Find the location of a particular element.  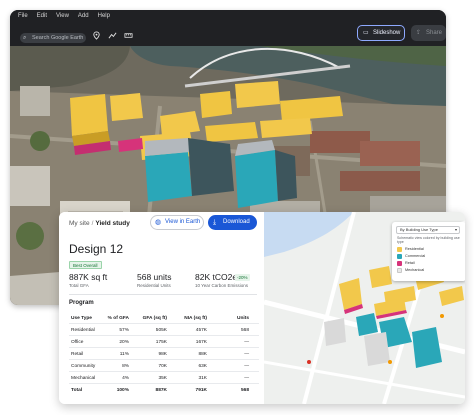

table-row: Office 20% 175K 167K — is located at coordinates (164, 342).